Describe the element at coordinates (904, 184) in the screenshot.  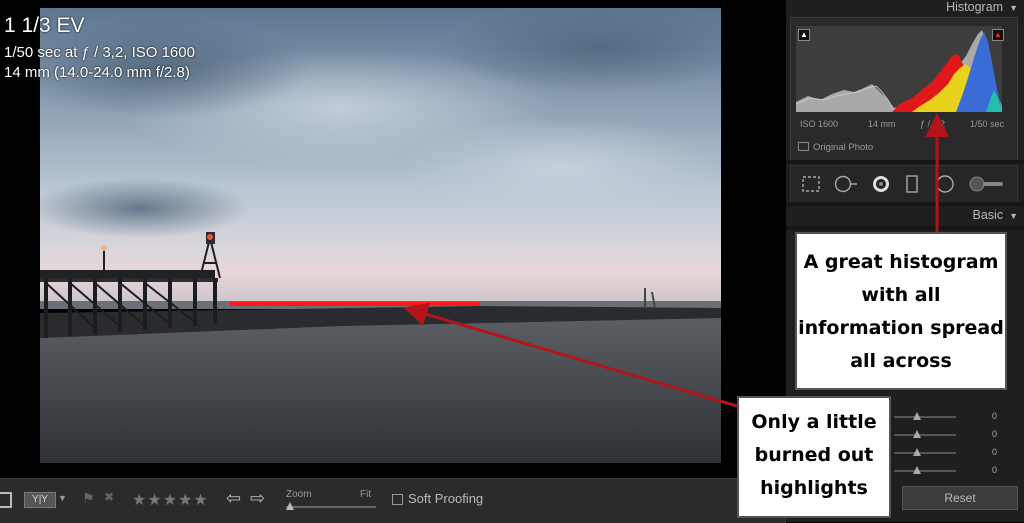
I see `tool-strip` at that location.